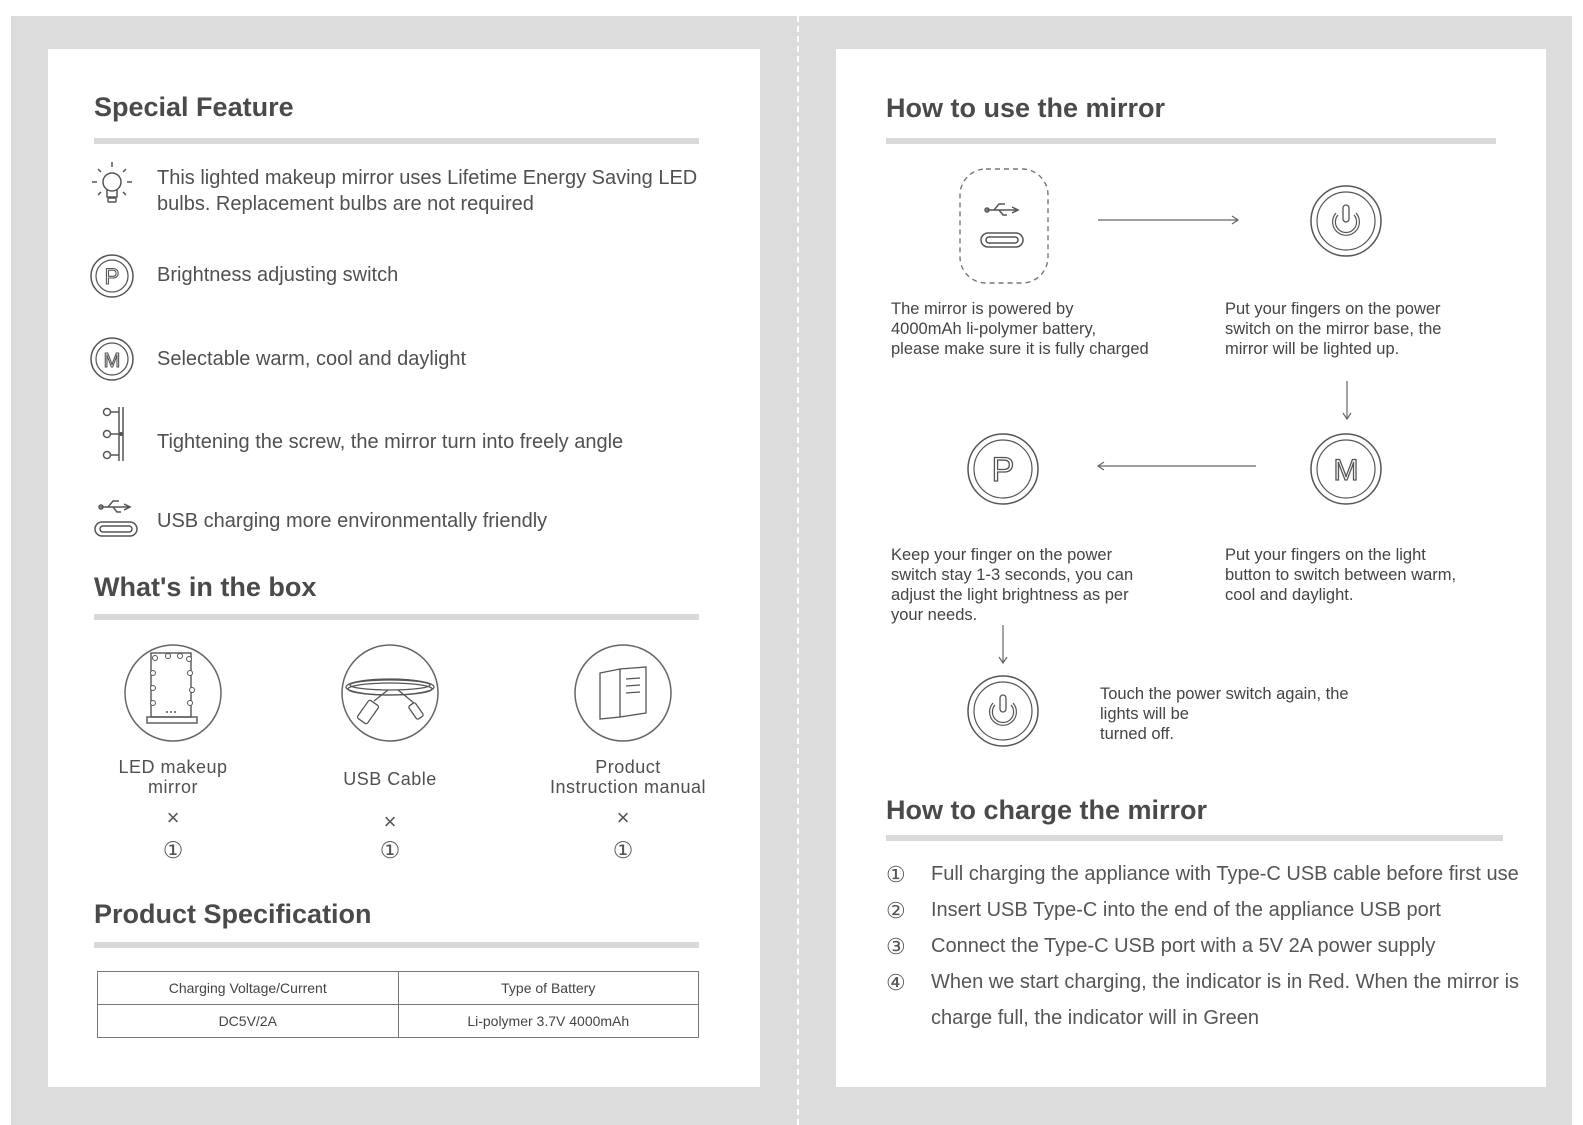 The width and height of the screenshot is (1583, 1125). I want to click on box-item-mirror-line2: mirror, so click(173, 787).